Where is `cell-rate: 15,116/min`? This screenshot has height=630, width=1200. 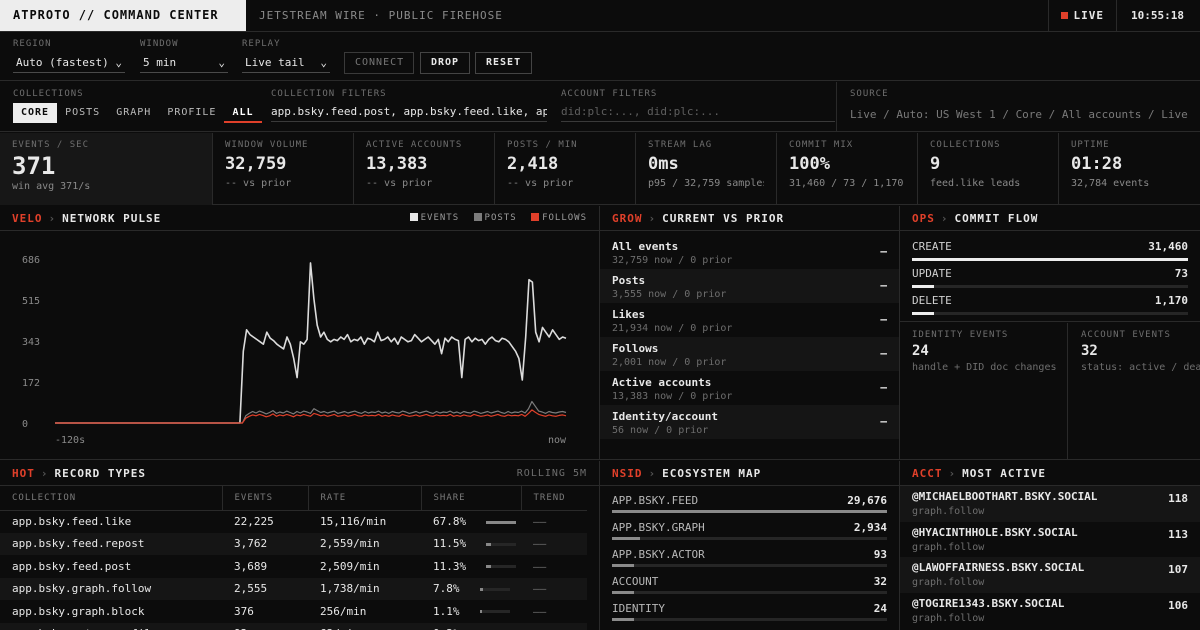 cell-rate: 15,116/min is located at coordinates (364, 521).